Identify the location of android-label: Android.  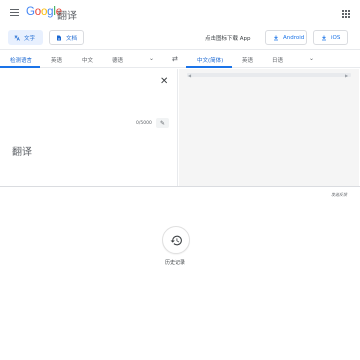
(294, 37).